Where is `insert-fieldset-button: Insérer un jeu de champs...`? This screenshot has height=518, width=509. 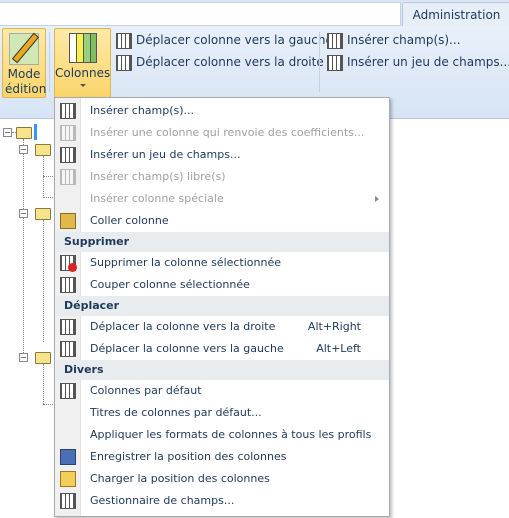 insert-fieldset-button: Insérer un jeu de champs... is located at coordinates (418, 62).